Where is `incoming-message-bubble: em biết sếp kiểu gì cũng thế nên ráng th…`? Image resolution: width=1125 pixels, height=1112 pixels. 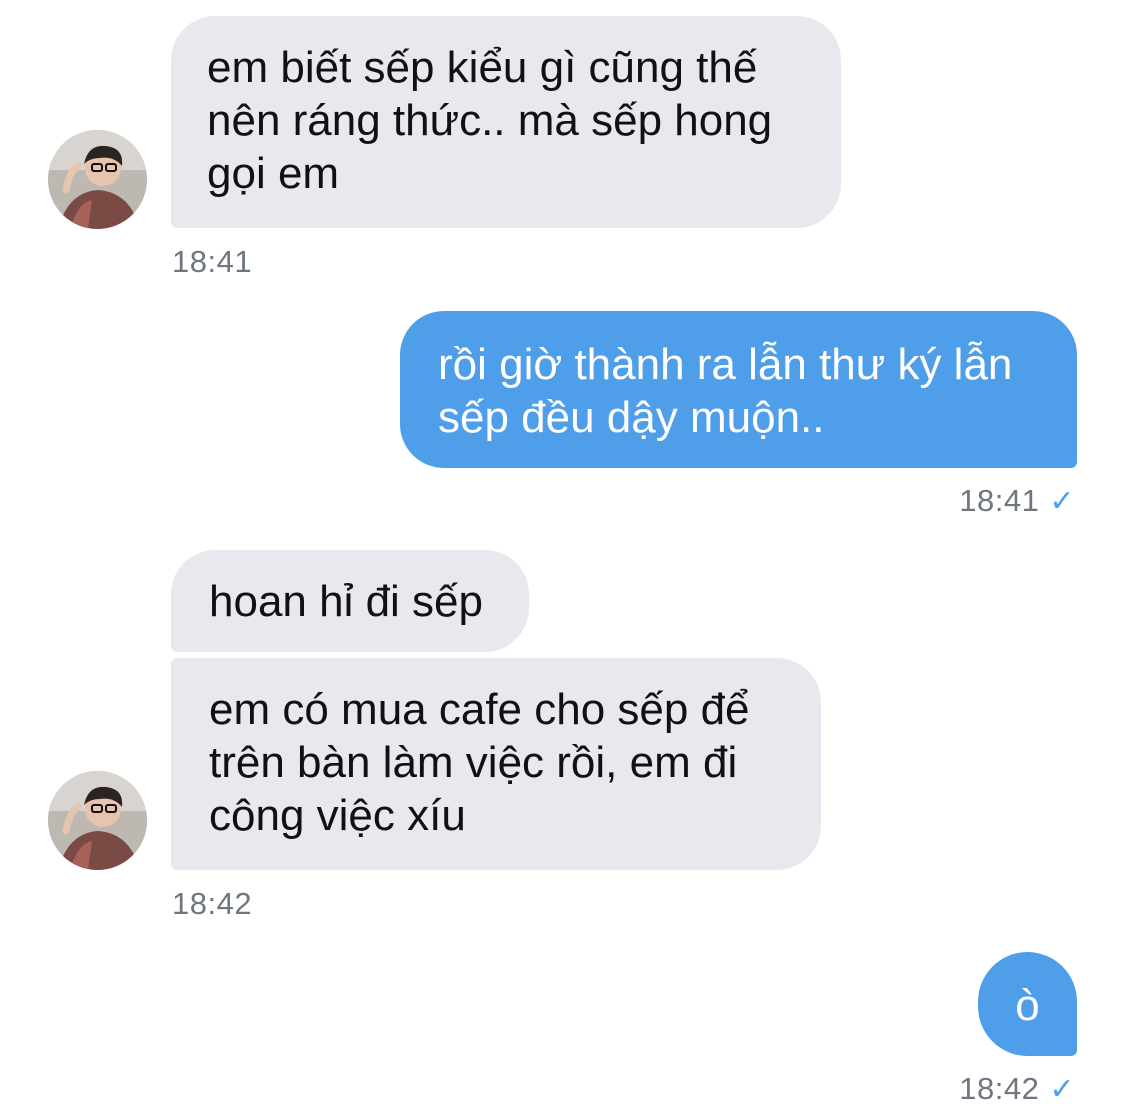 incoming-message-bubble: em biết sếp kiểu gì cũng thế nên ráng th… is located at coordinates (506, 122).